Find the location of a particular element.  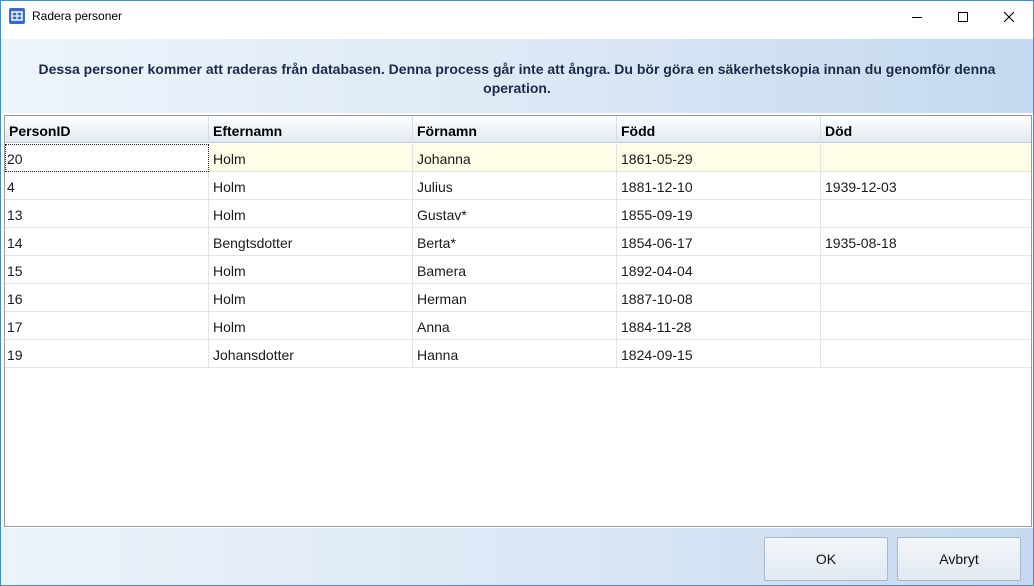

table-cell: 17 is located at coordinates (107, 326).